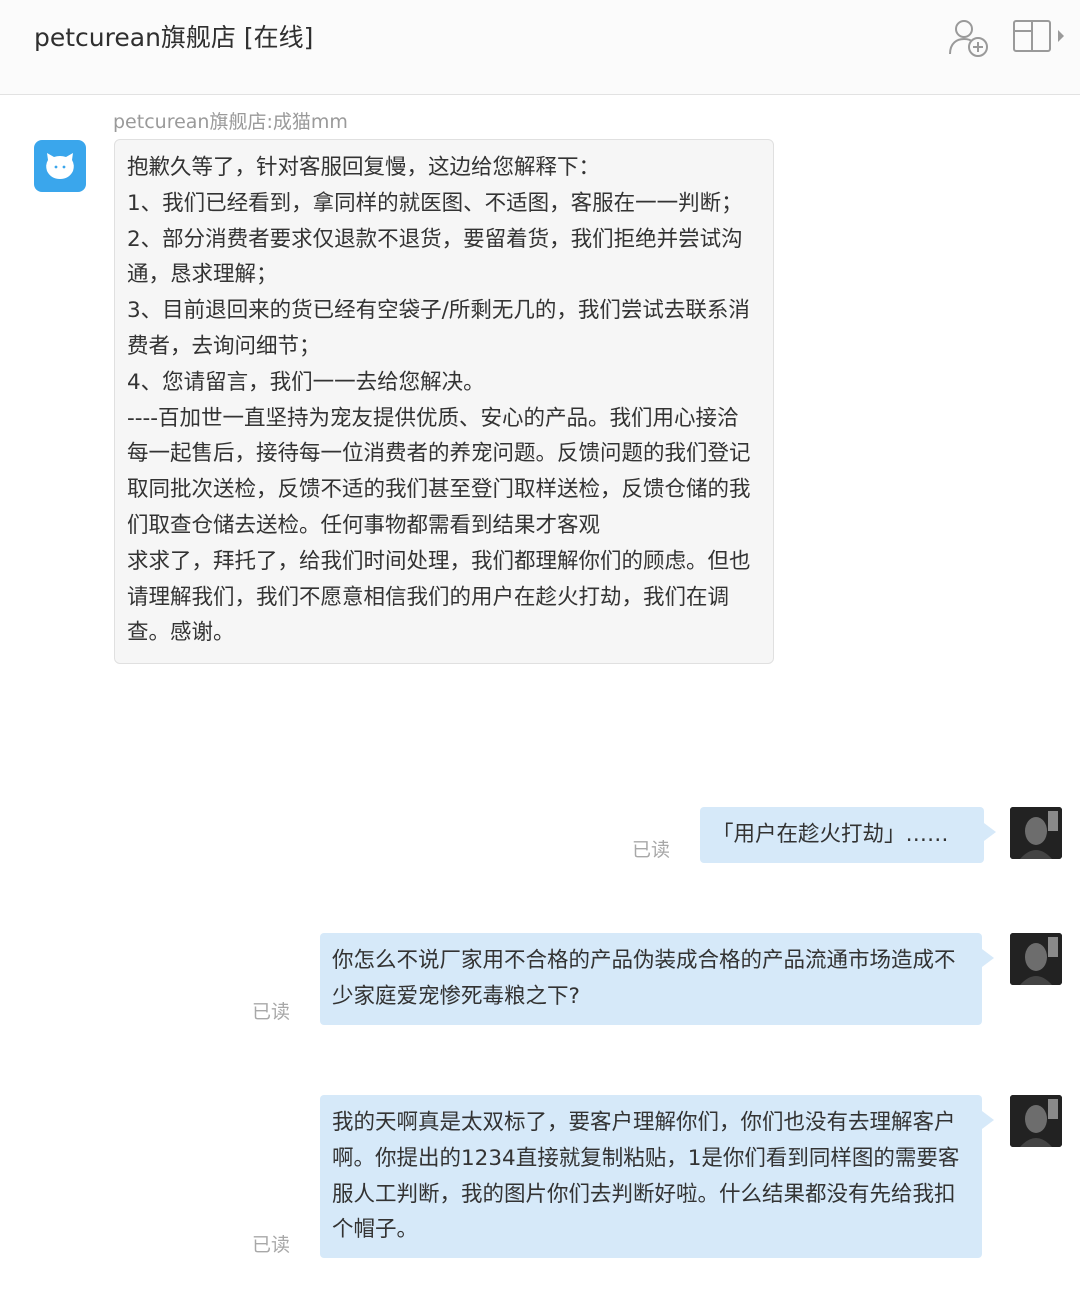 The height and width of the screenshot is (1295, 1080). I want to click on message-line: 2、部分消费者要求仅退款不退货，要留着货，我们拒绝并尝试沟通，恳求理解；, so click(435, 257).